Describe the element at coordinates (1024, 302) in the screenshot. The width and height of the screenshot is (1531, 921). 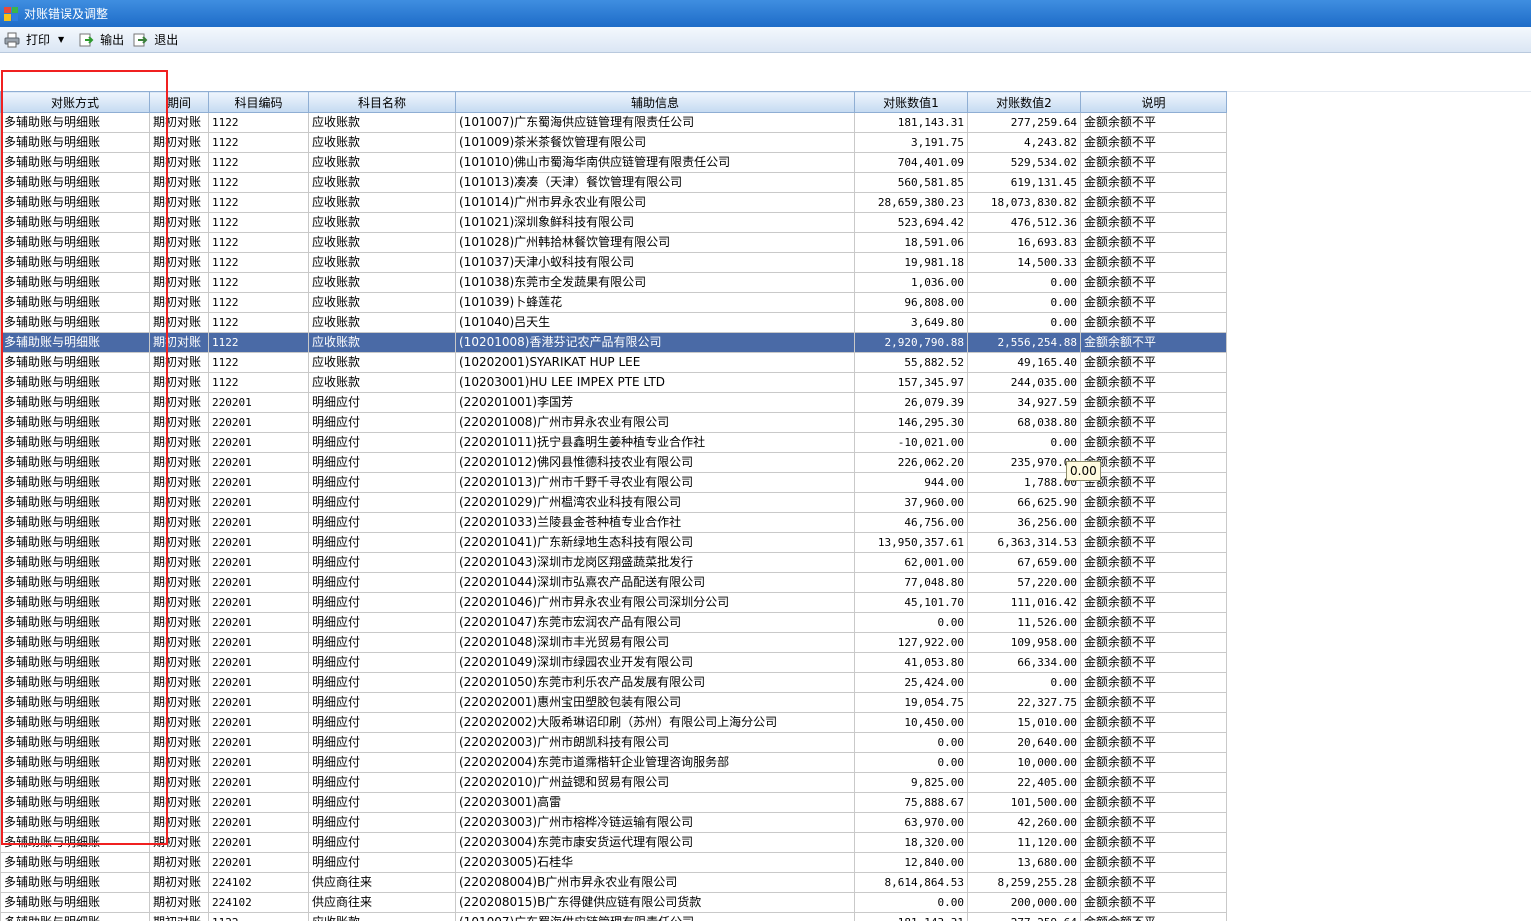
I see `cell-value2: 0.00` at that location.